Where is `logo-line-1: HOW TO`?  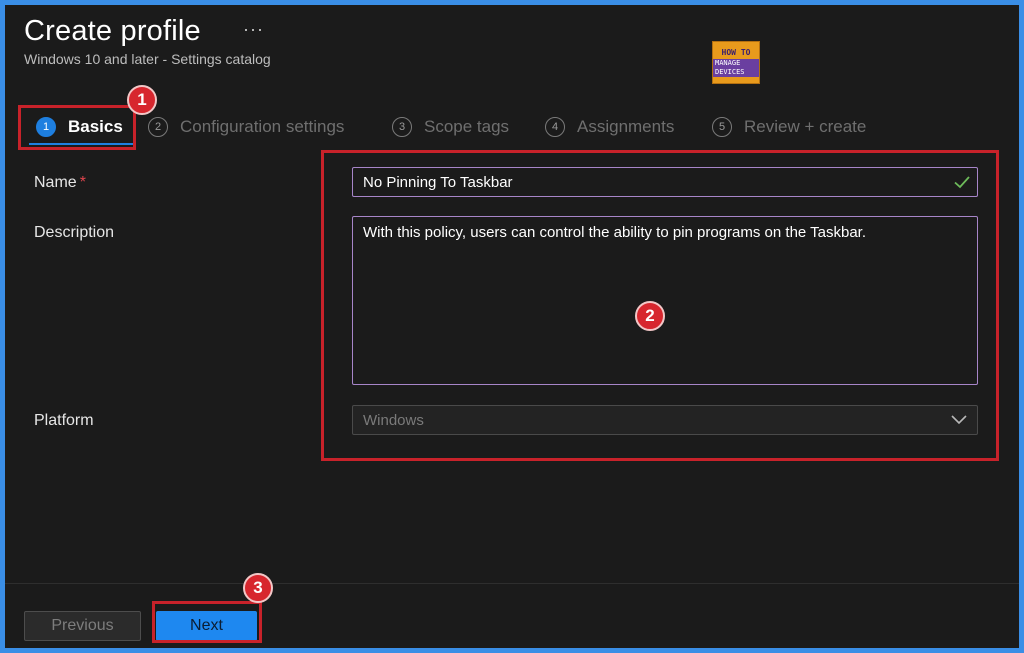 logo-line-1: HOW TO is located at coordinates (736, 52).